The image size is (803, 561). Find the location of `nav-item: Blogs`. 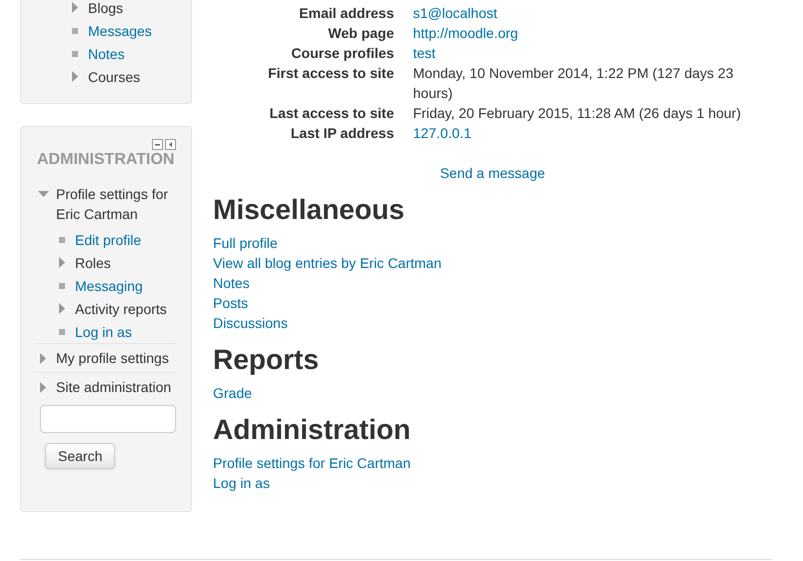

nav-item: Blogs is located at coordinates (106, 9).